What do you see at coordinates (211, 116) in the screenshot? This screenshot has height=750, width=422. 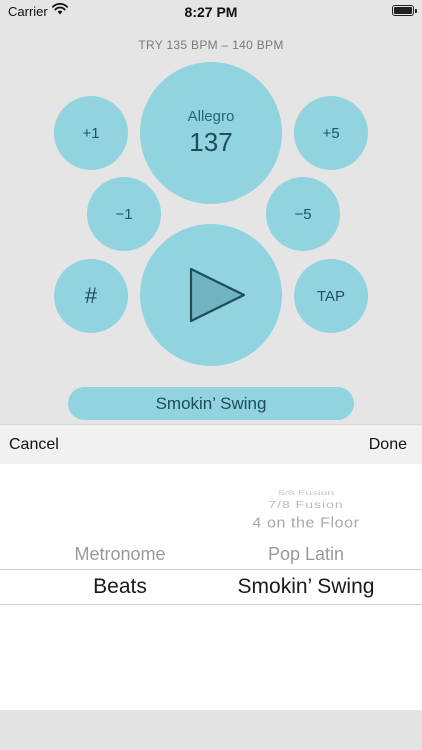 I see `tempo-name: Allegro` at bounding box center [211, 116].